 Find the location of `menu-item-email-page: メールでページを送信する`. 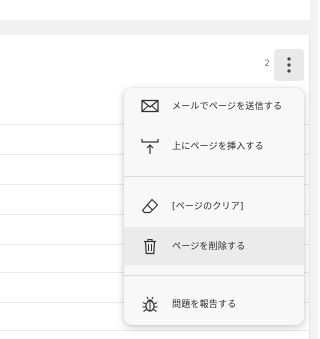

menu-item-email-page: メールでページを送信する is located at coordinates (214, 106).